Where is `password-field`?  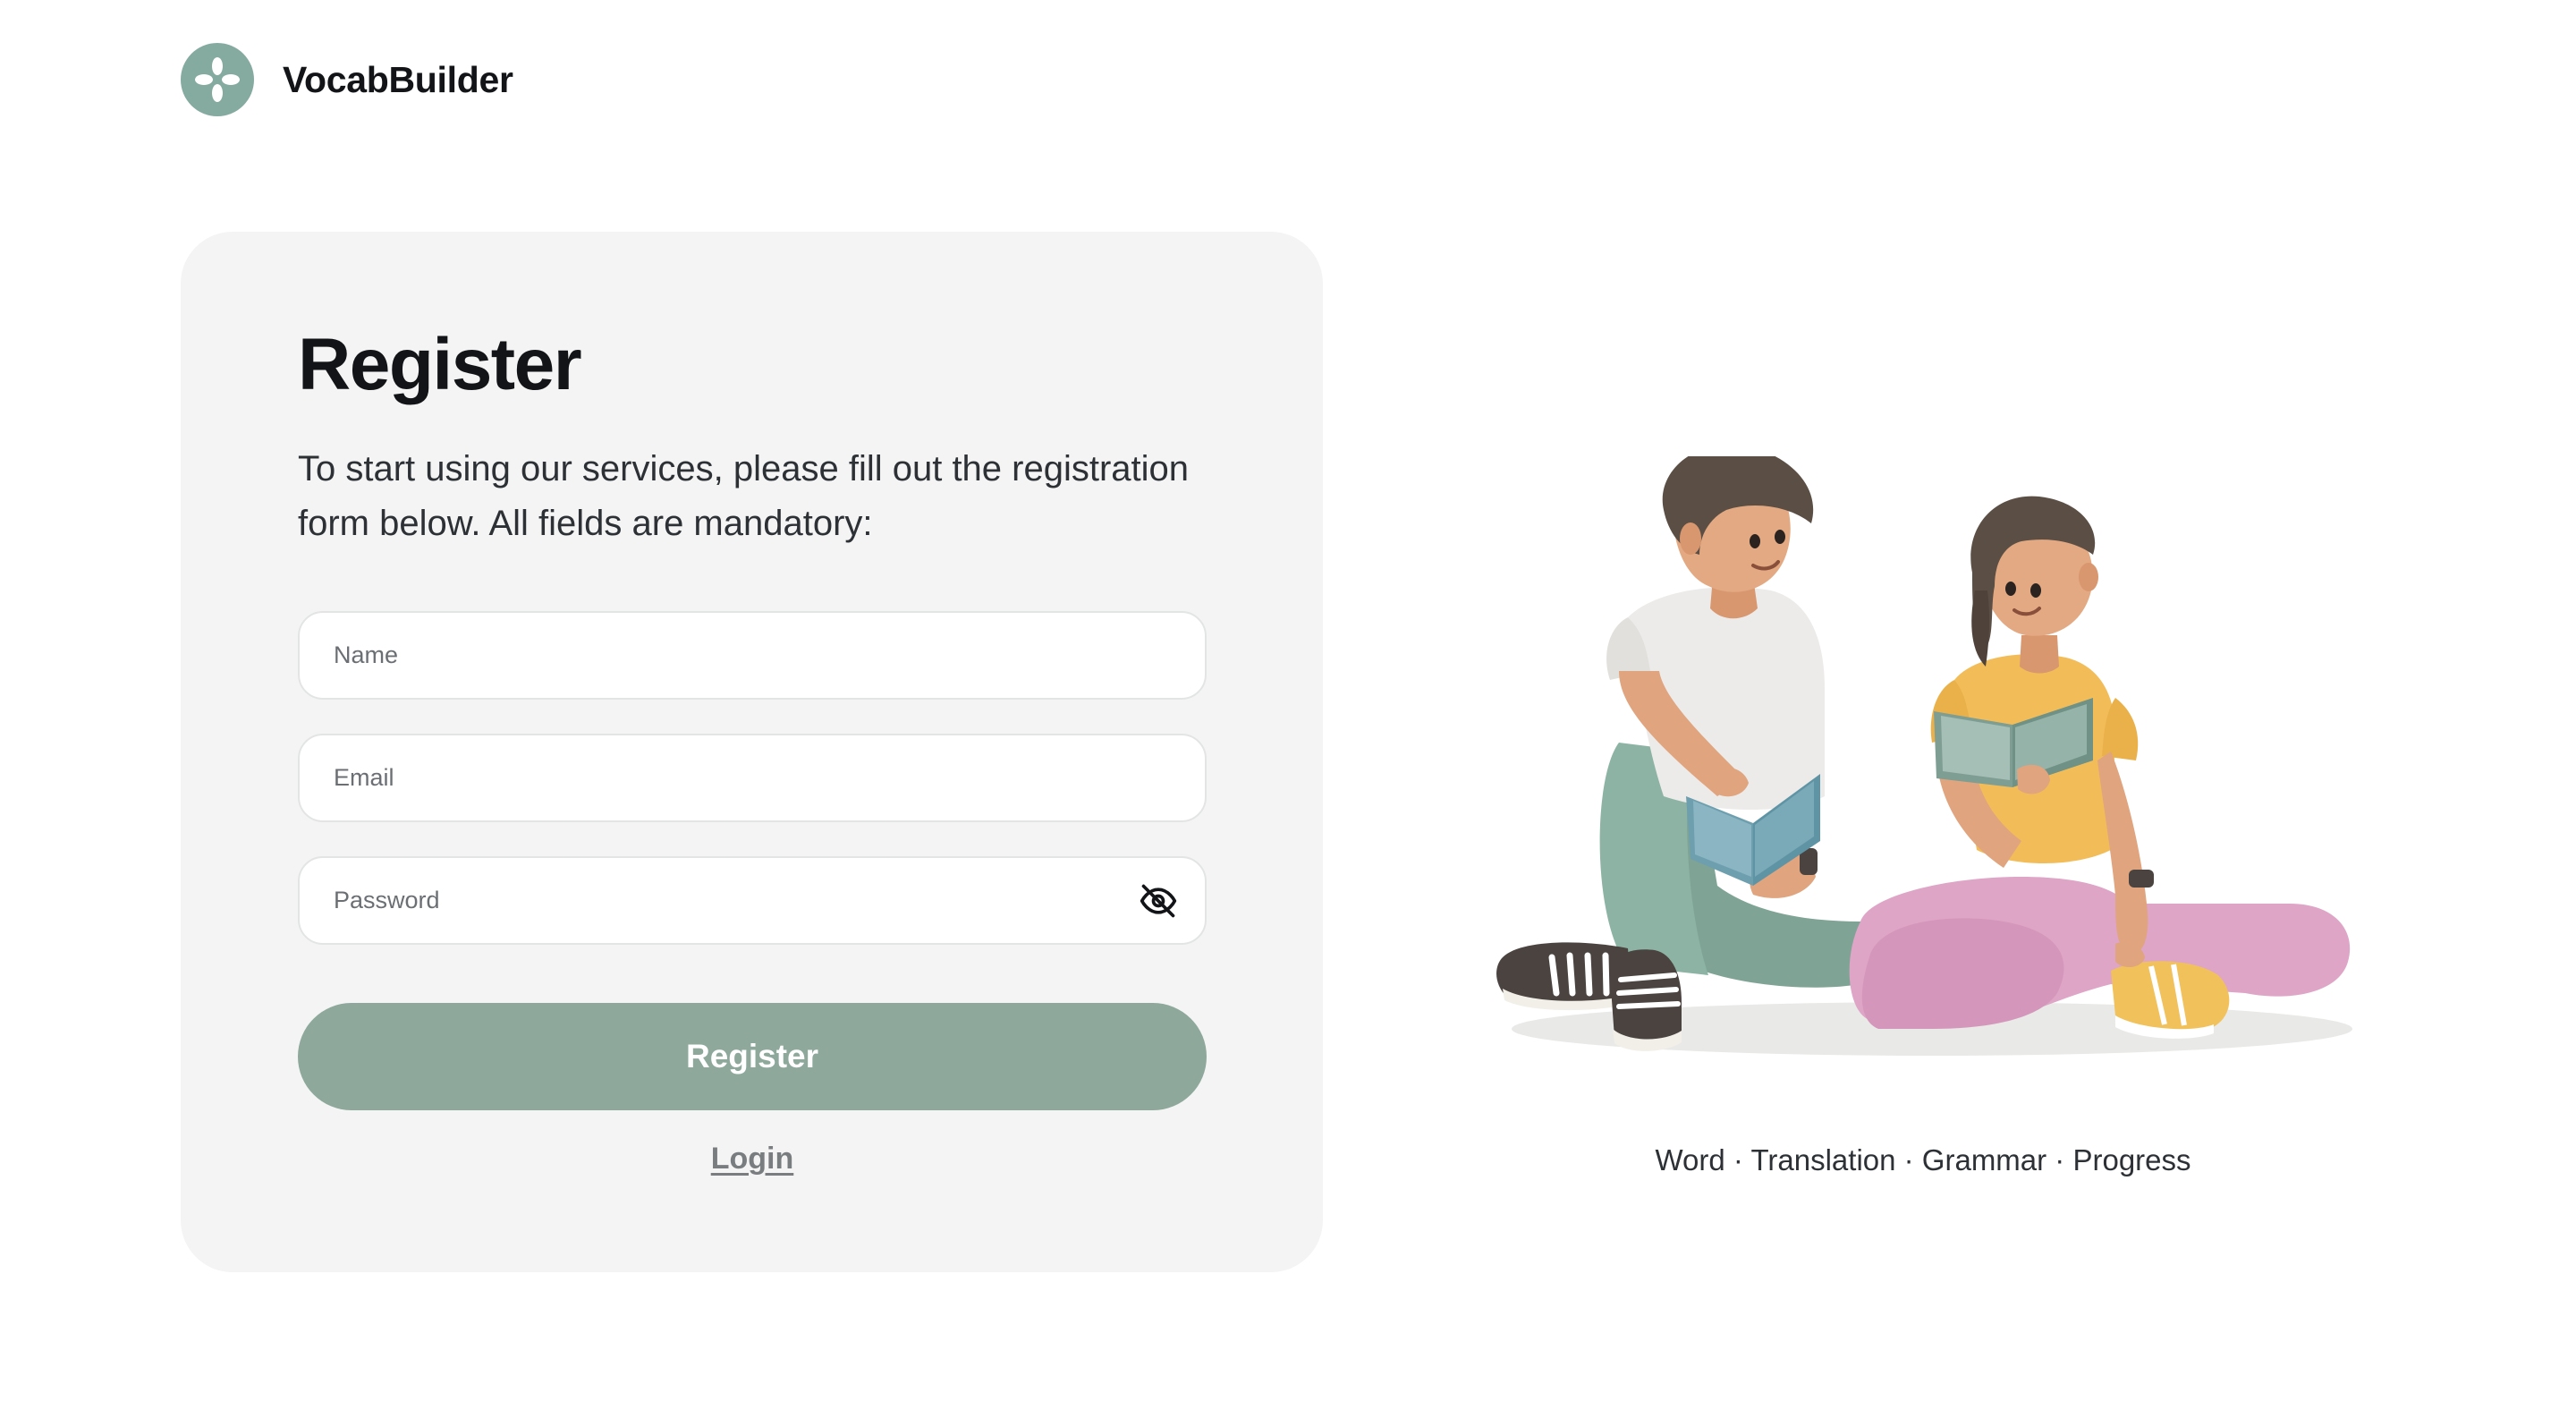
password-field is located at coordinates (752, 901).